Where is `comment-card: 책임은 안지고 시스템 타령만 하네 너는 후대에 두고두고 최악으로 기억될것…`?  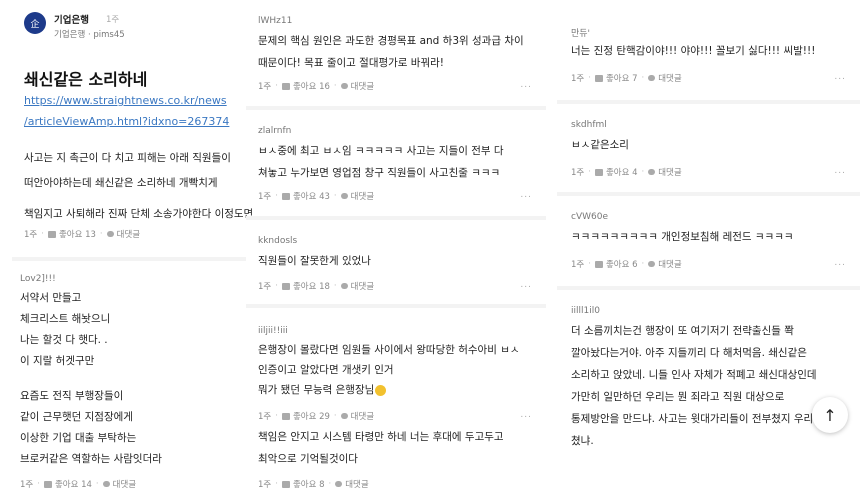 comment-card: 책임은 안지고 시스템 타령만 하네 너는 후대에 두고두고 최악으로 기억될것… is located at coordinates (396, 460).